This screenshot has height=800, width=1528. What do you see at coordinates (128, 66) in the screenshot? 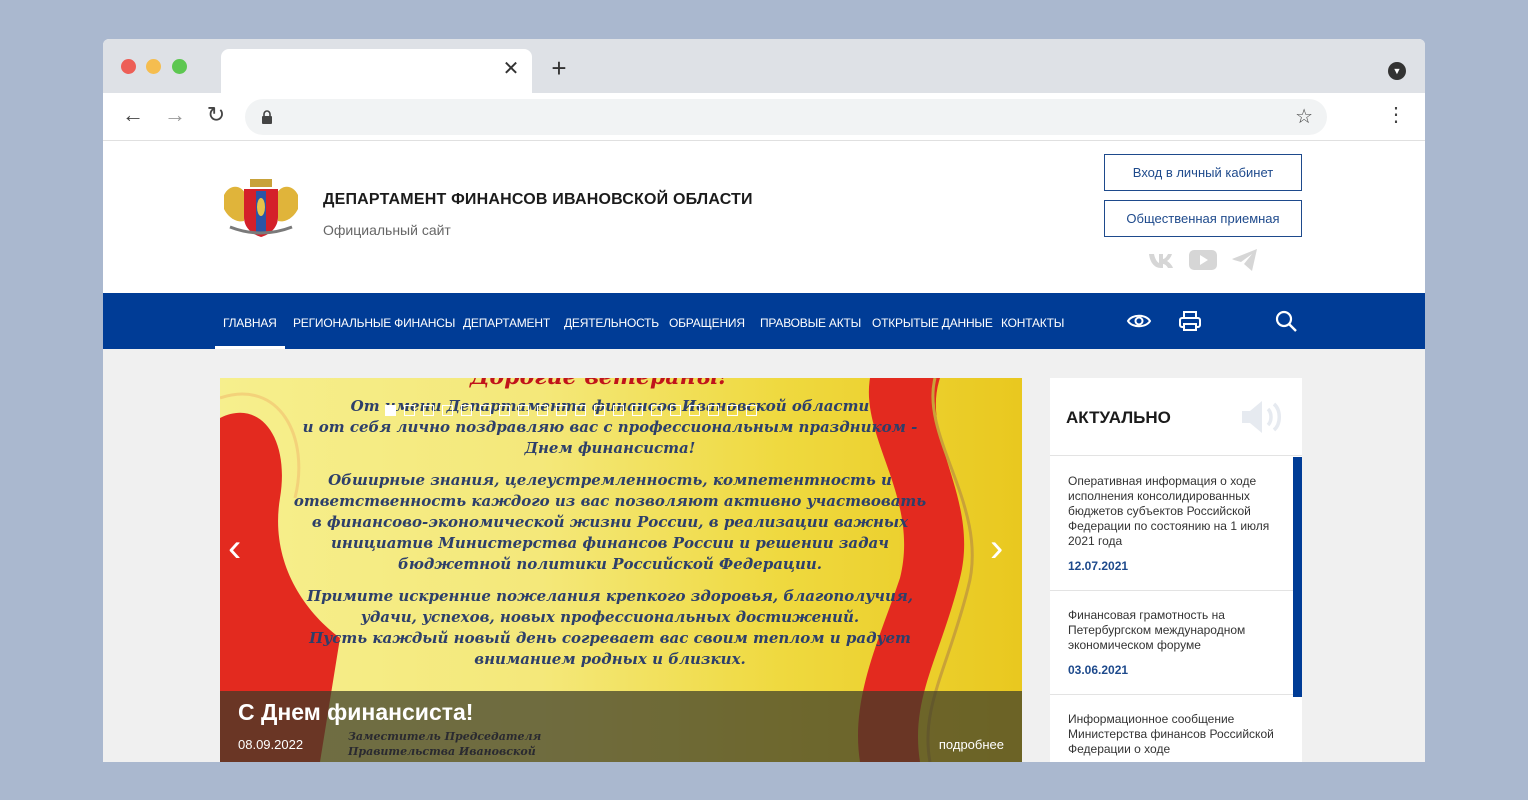
I see `close-window-button` at bounding box center [128, 66].